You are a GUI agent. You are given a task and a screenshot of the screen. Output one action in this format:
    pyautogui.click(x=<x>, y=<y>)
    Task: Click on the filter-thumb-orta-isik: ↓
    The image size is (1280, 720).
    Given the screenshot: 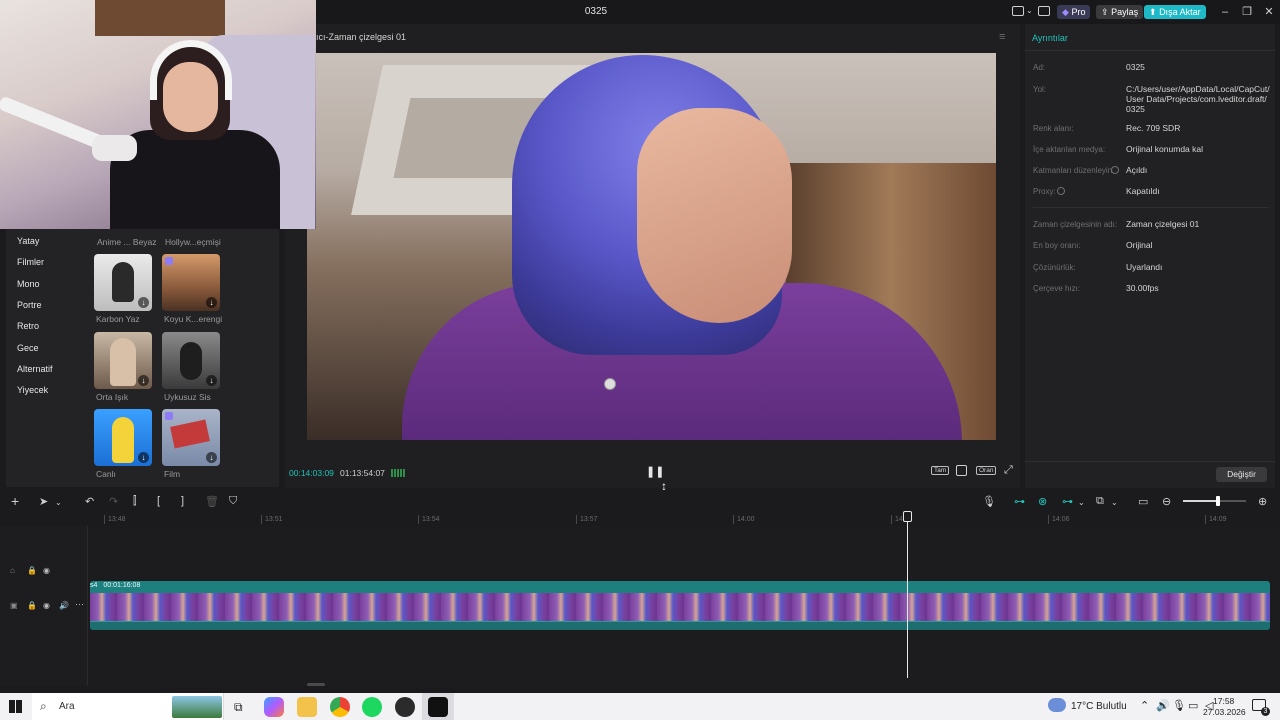 What is the action you would take?
    pyautogui.click(x=123, y=360)
    